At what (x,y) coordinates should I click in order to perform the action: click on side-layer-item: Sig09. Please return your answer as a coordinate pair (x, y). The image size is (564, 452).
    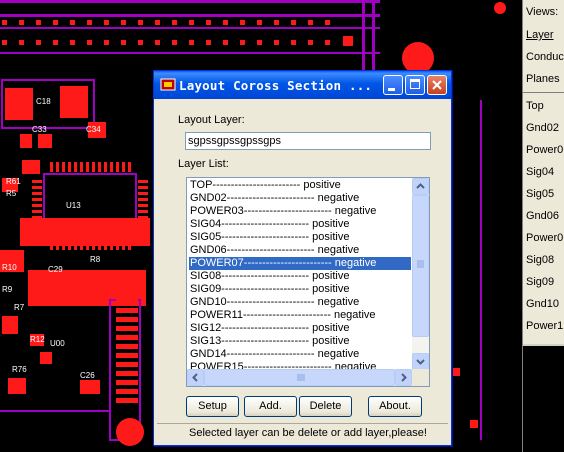
    Looking at the image, I should click on (540, 282).